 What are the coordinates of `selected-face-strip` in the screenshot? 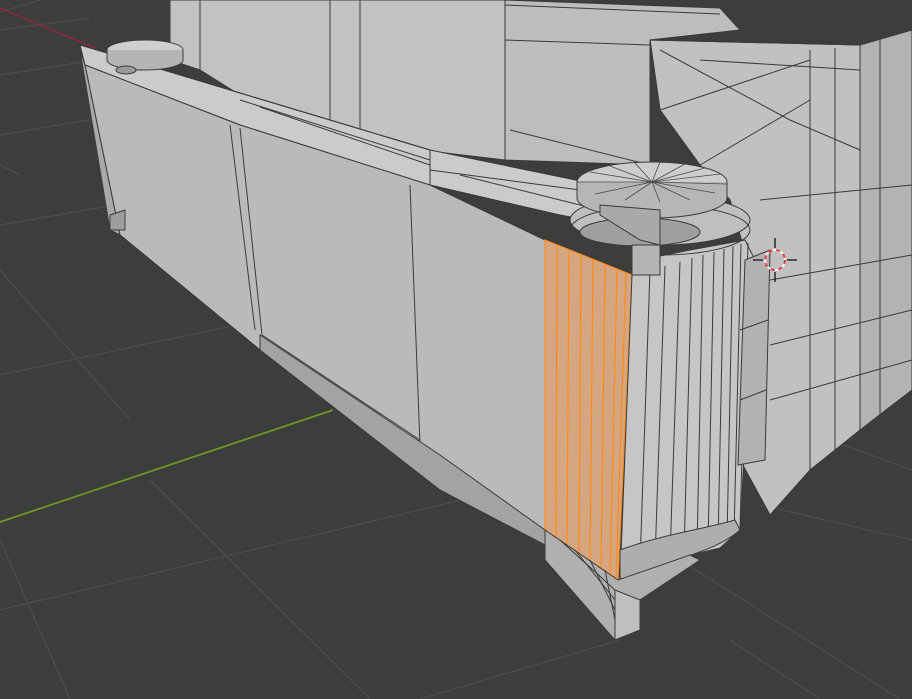 It's located at (588, 410).